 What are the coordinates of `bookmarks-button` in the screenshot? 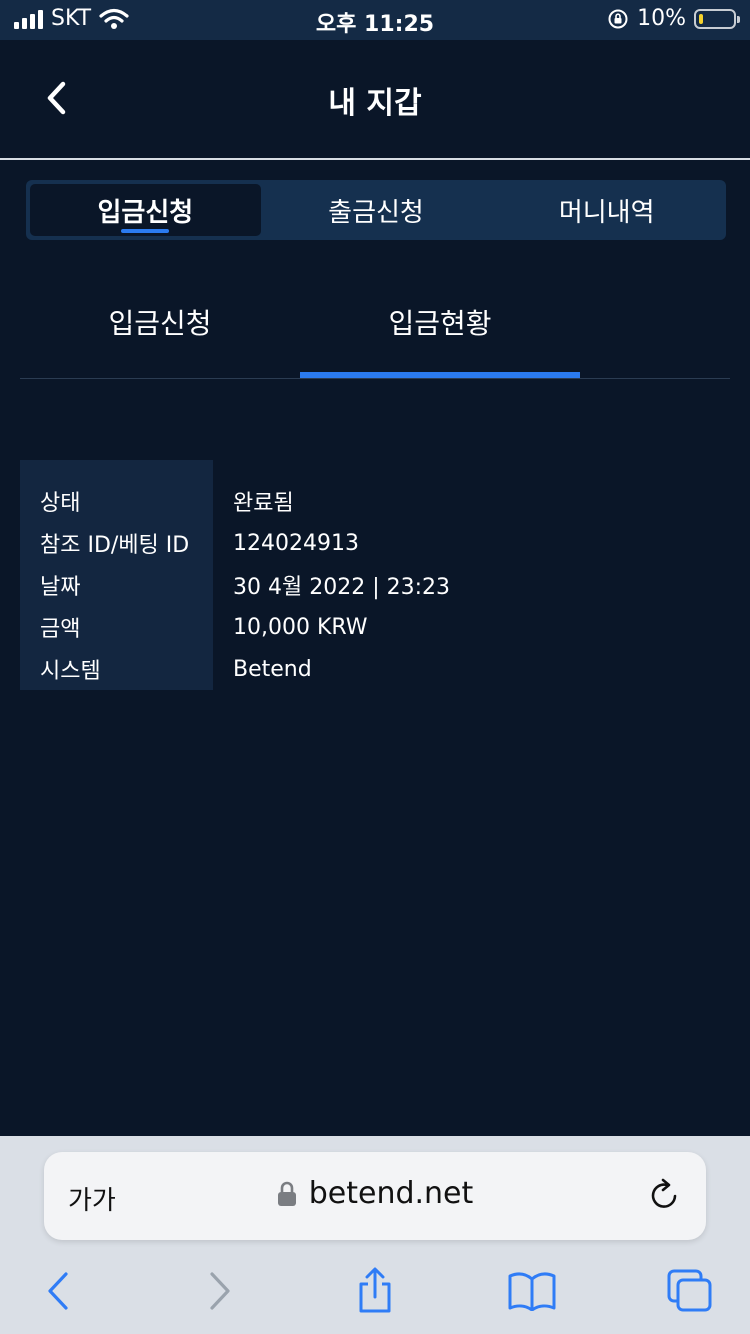 It's located at (532, 1291).